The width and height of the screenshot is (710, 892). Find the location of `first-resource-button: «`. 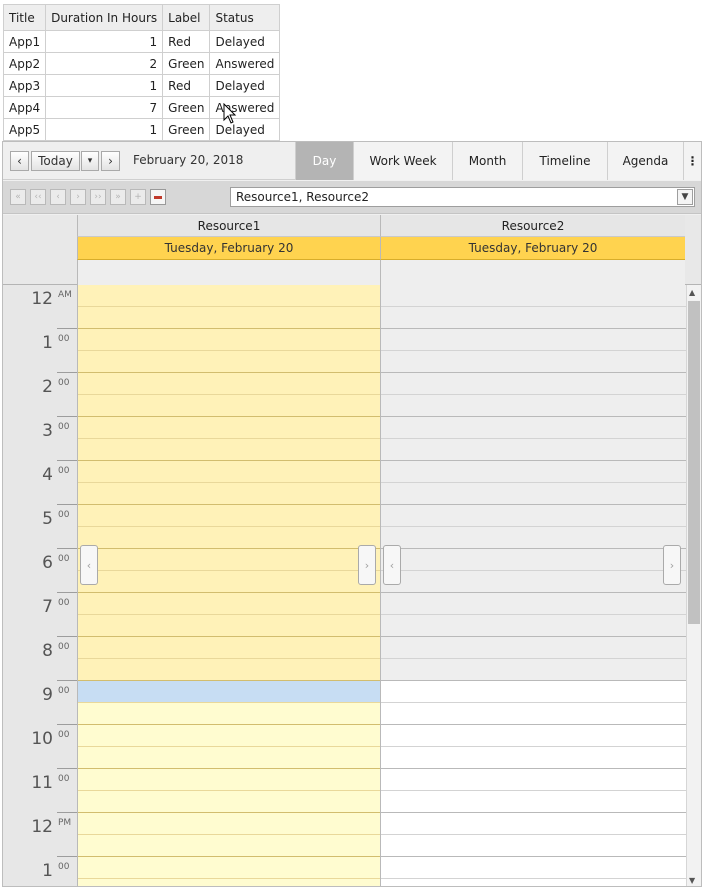

first-resource-button: « is located at coordinates (18, 197).